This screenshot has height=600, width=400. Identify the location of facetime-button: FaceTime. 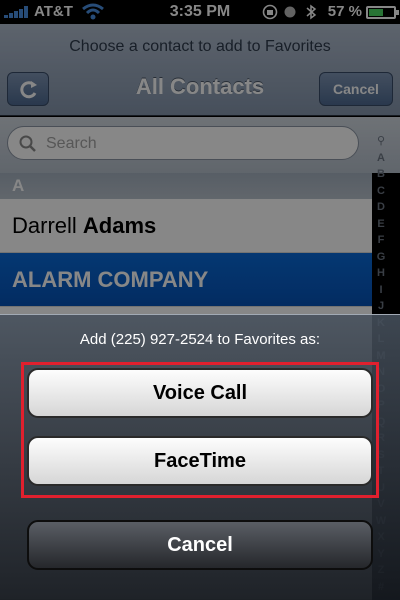
(200, 461).